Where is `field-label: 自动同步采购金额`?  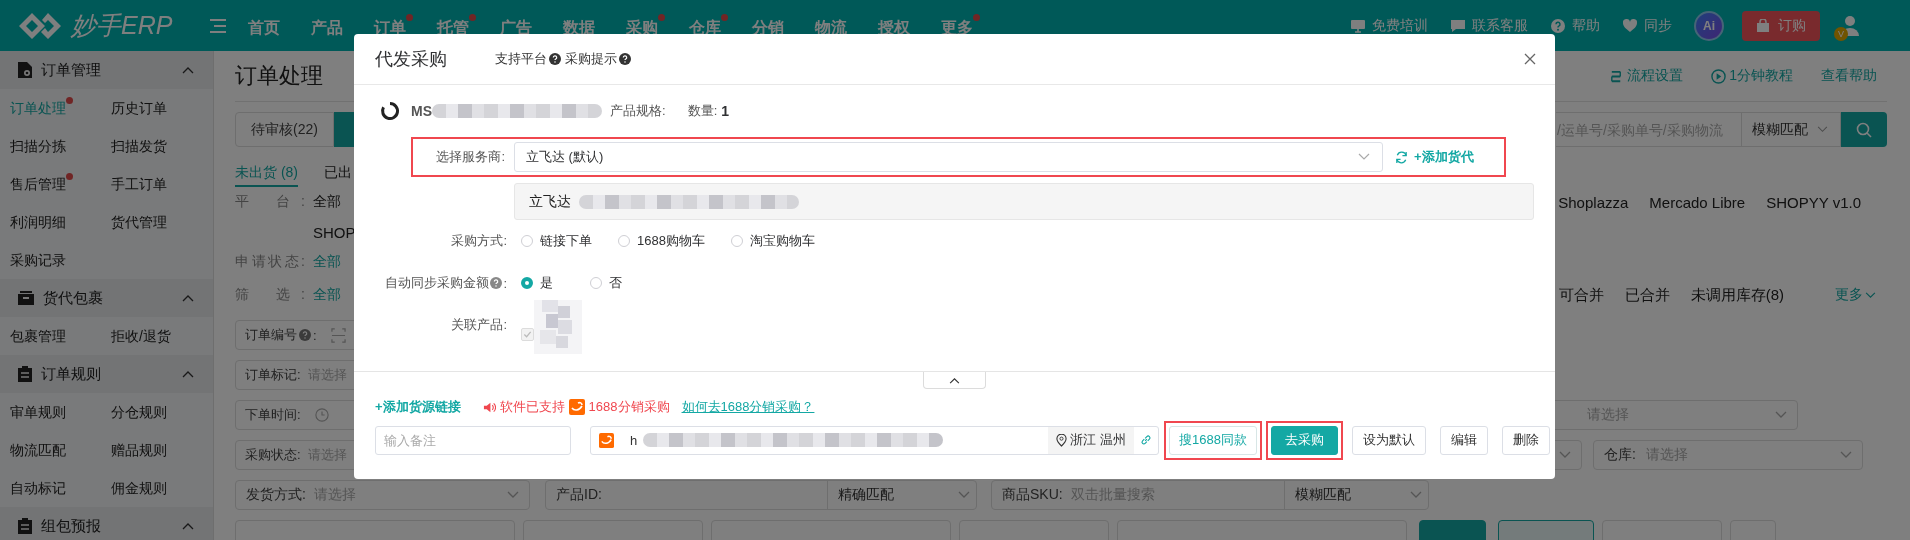 field-label: 自动同步采购金额 is located at coordinates (437, 283).